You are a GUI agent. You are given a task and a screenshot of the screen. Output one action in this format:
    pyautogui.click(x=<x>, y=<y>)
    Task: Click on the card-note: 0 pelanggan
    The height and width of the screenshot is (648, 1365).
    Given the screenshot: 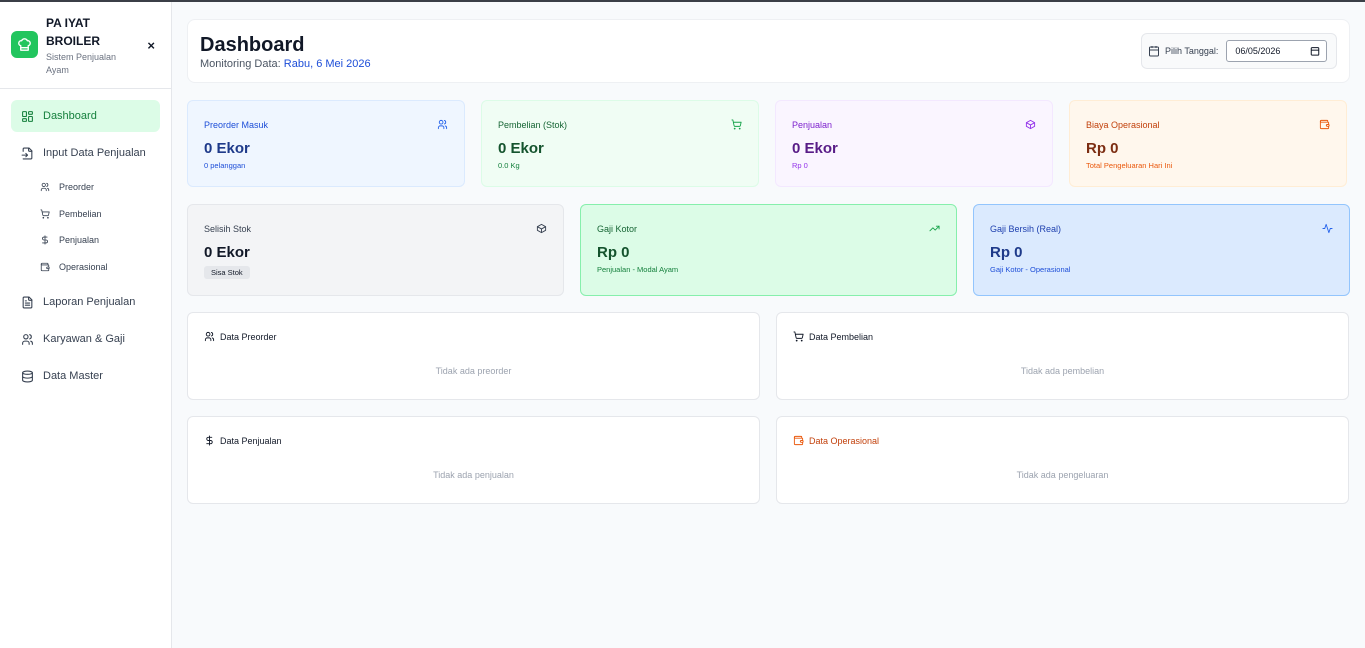 What is the action you would take?
    pyautogui.click(x=225, y=165)
    